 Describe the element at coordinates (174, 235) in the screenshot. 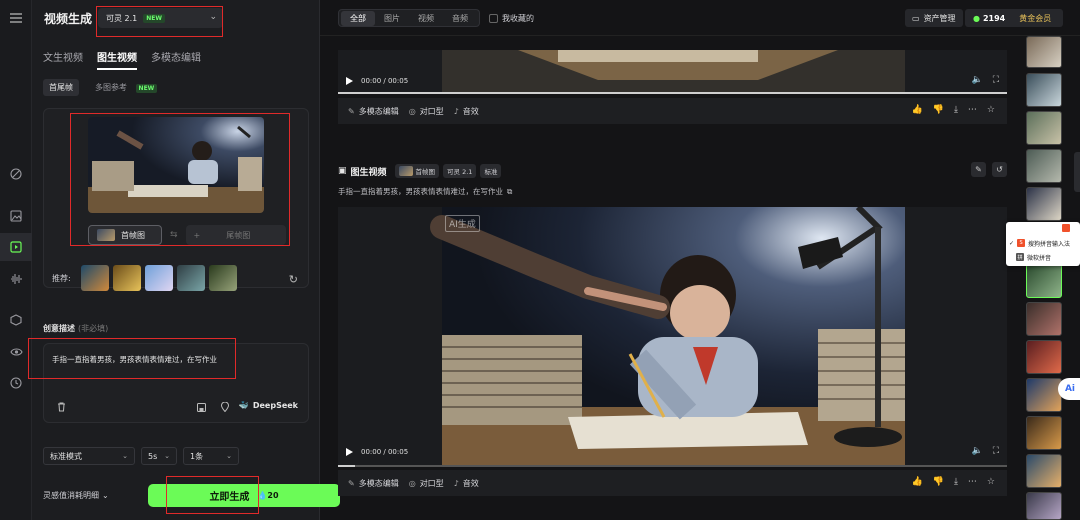

I see `swap-icon: ⇆` at that location.